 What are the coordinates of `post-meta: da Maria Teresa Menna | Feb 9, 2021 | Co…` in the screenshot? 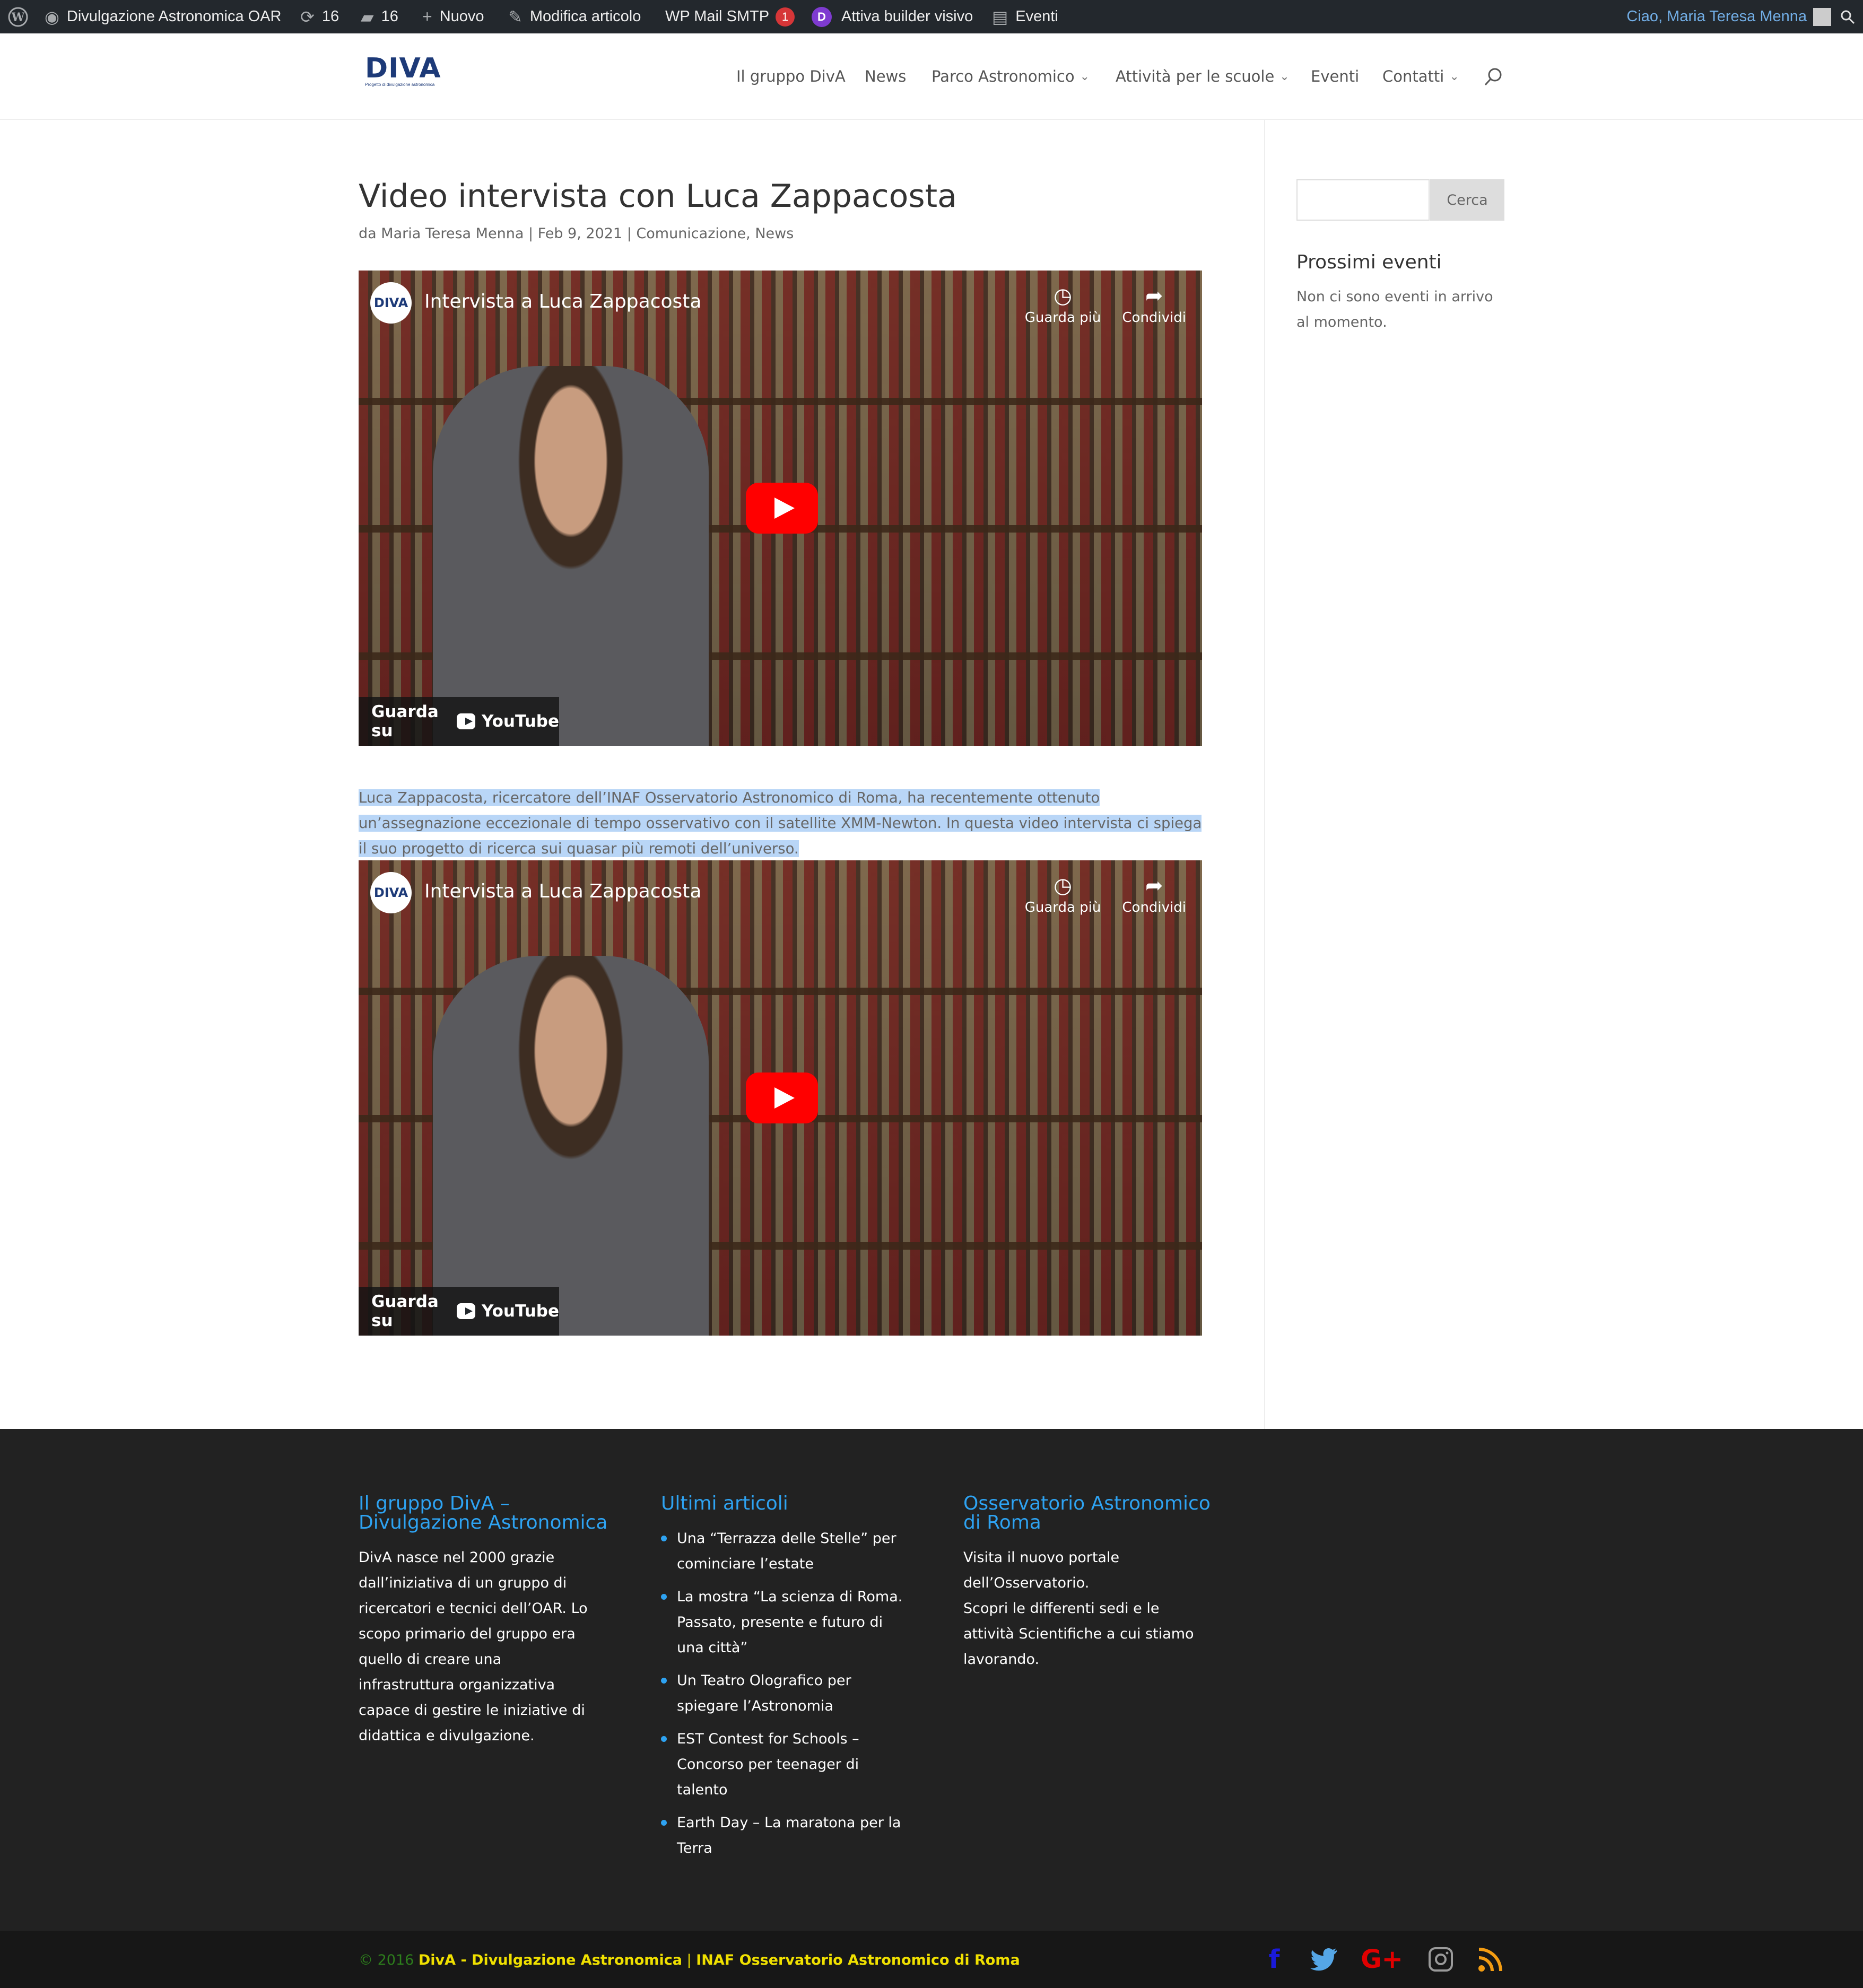 It's located at (576, 233).